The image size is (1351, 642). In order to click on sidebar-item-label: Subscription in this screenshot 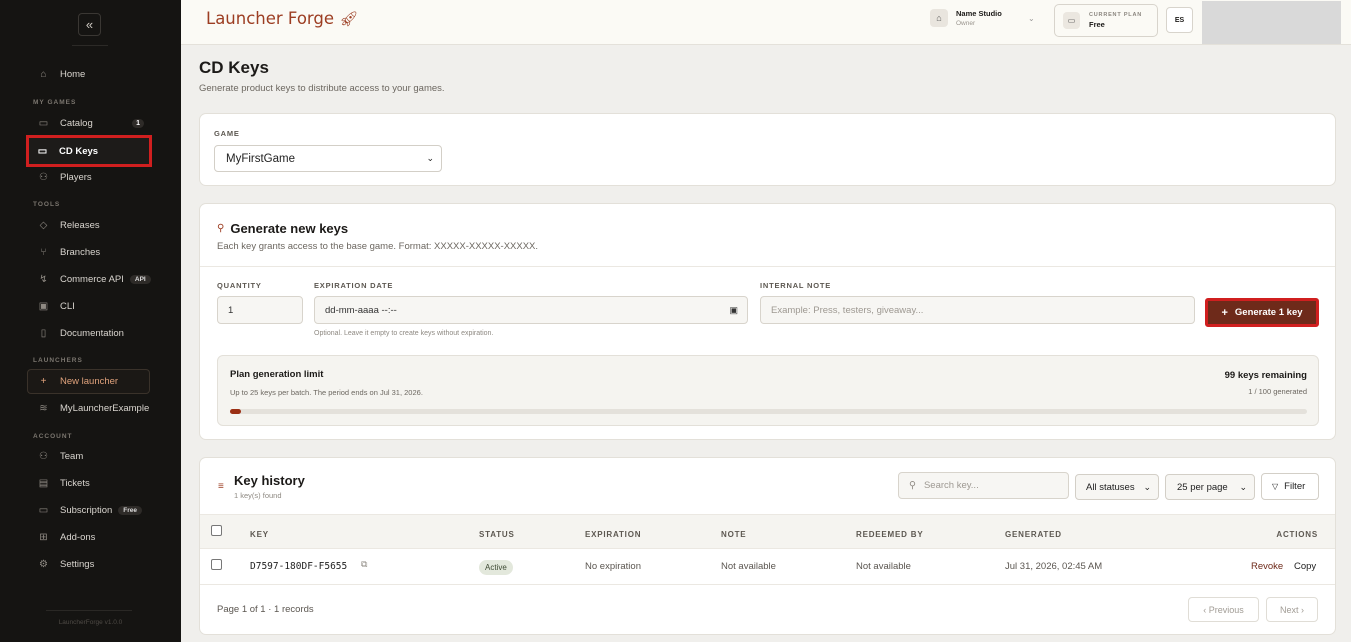, I will do `click(86, 510)`.